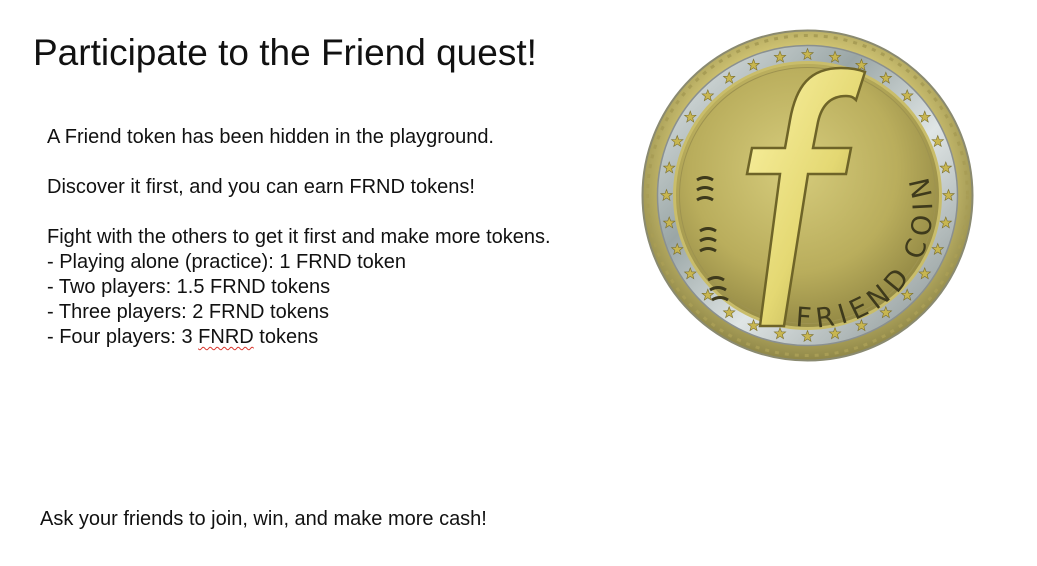 This screenshot has width=1037, height=566. I want to click on misspelled-word: FNRD, so click(226, 337).